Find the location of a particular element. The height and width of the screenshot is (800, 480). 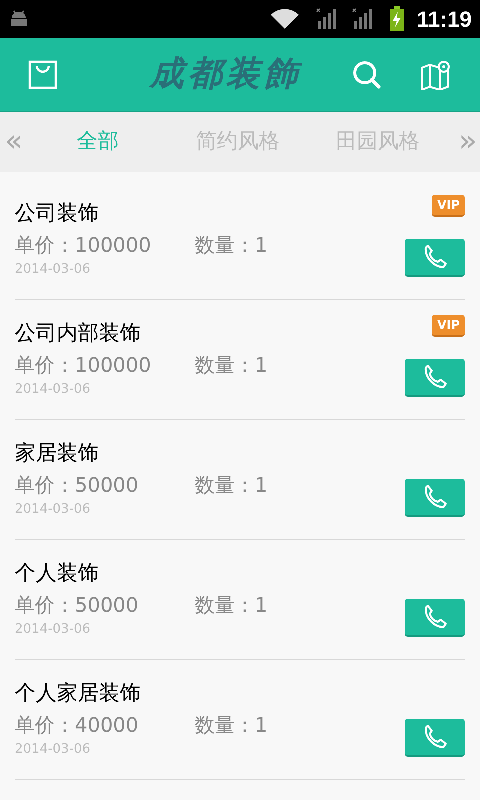

app-logo-title: 成都装飾 is located at coordinates (226, 74).